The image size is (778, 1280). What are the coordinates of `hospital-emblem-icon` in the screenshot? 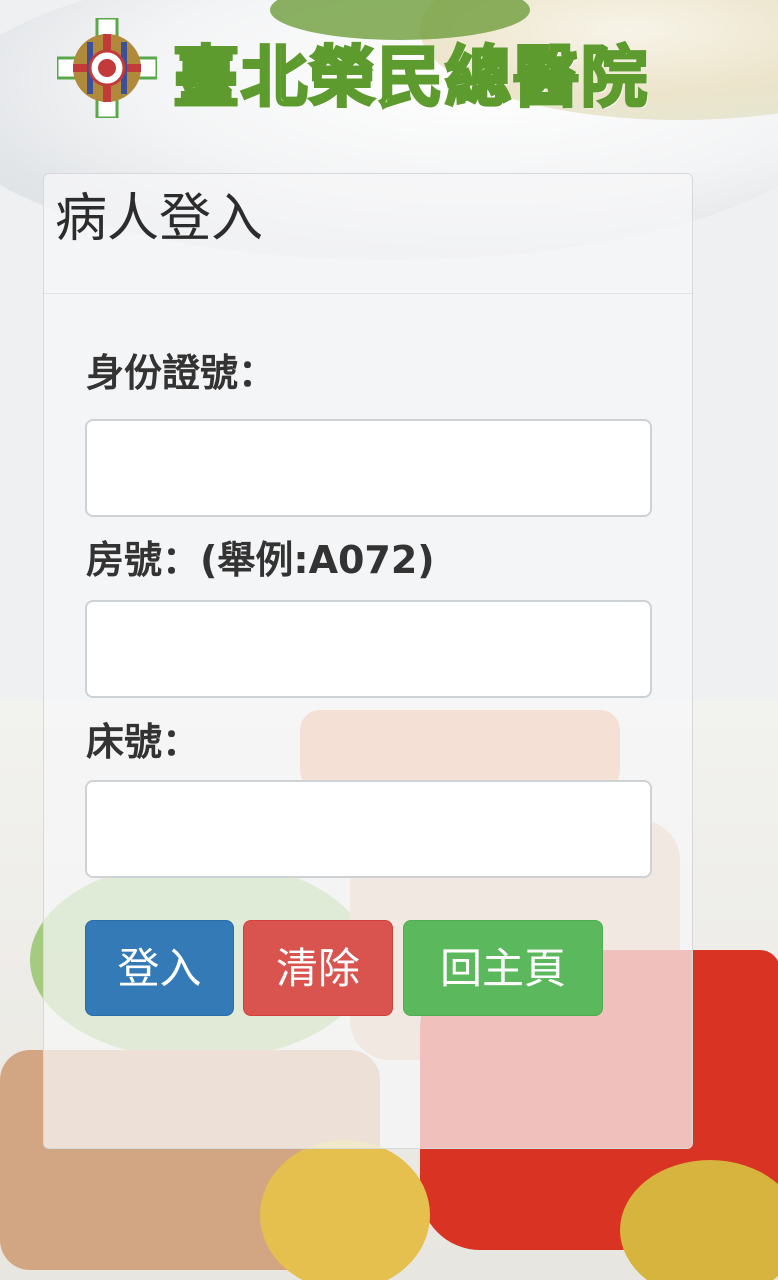 It's located at (107, 68).